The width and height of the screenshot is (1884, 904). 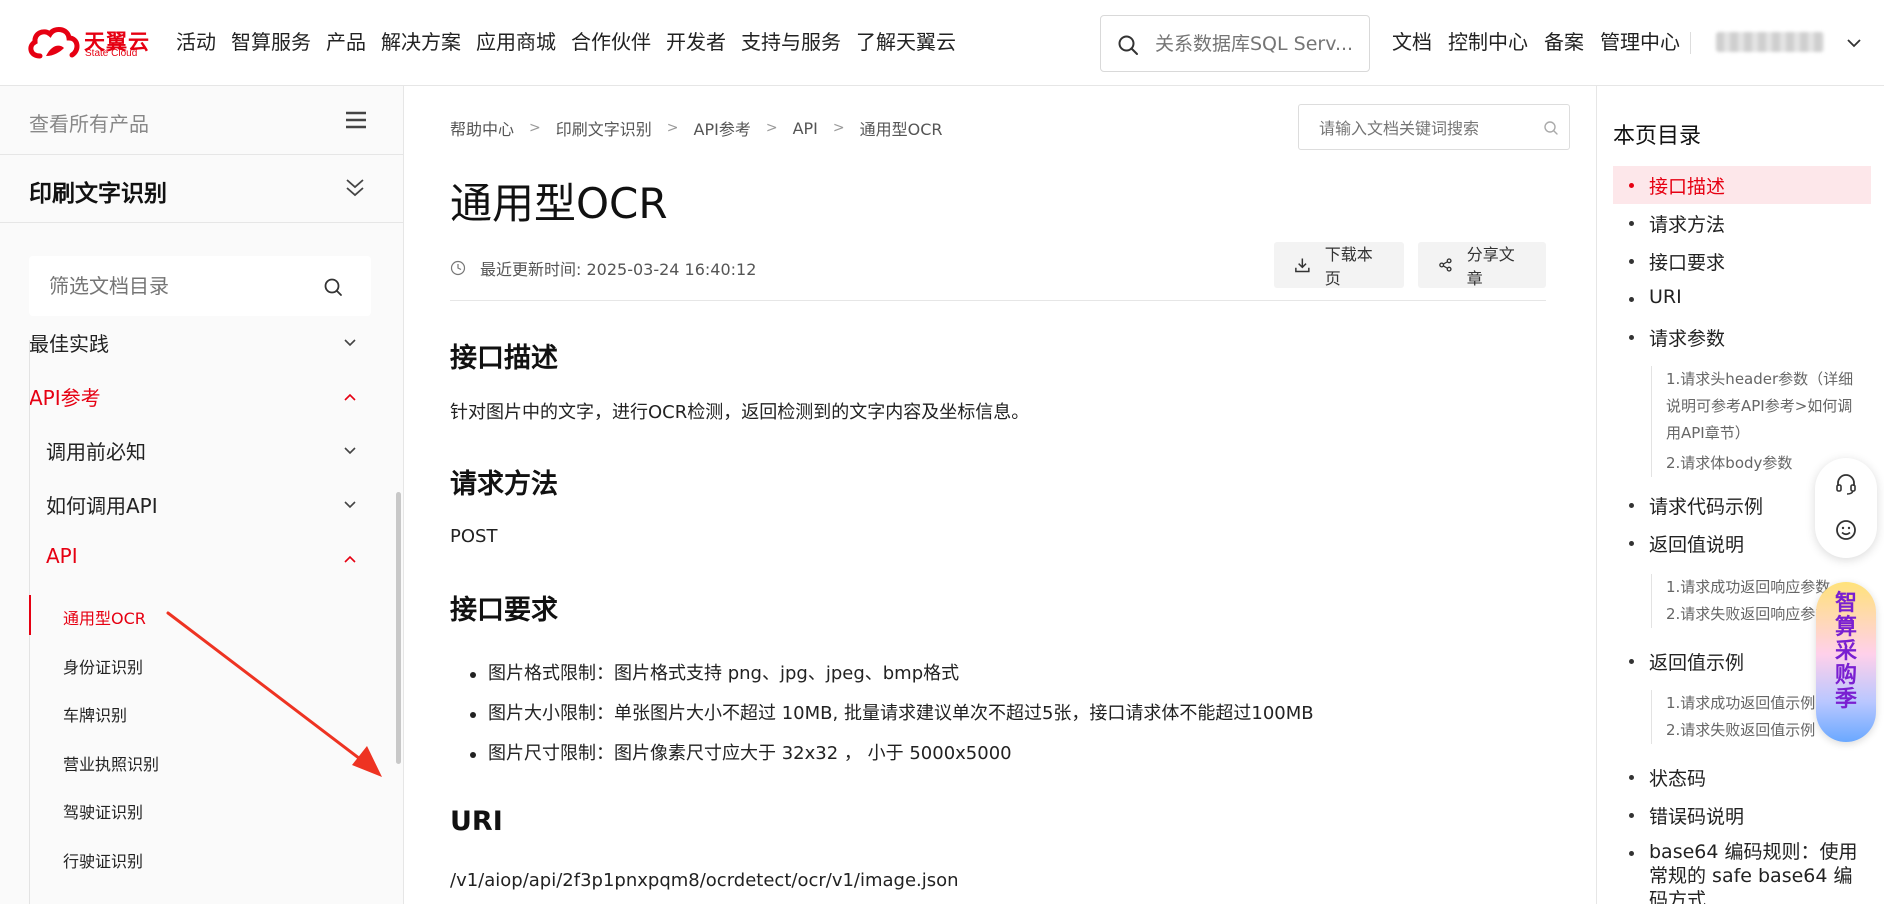 I want to click on tree-item-how-to-call-api: 如何调用API, so click(x=196, y=504).